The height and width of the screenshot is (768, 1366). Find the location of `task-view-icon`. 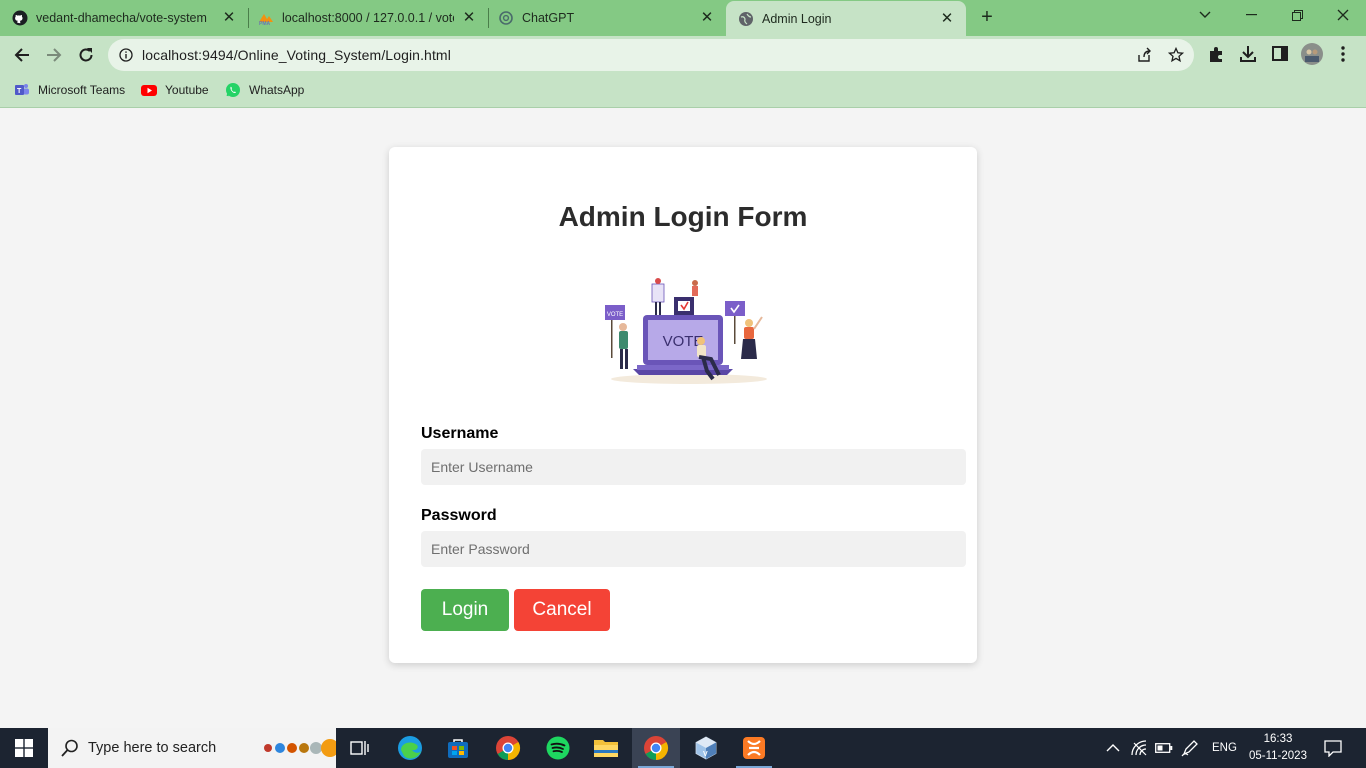

task-view-icon is located at coordinates (359, 748).